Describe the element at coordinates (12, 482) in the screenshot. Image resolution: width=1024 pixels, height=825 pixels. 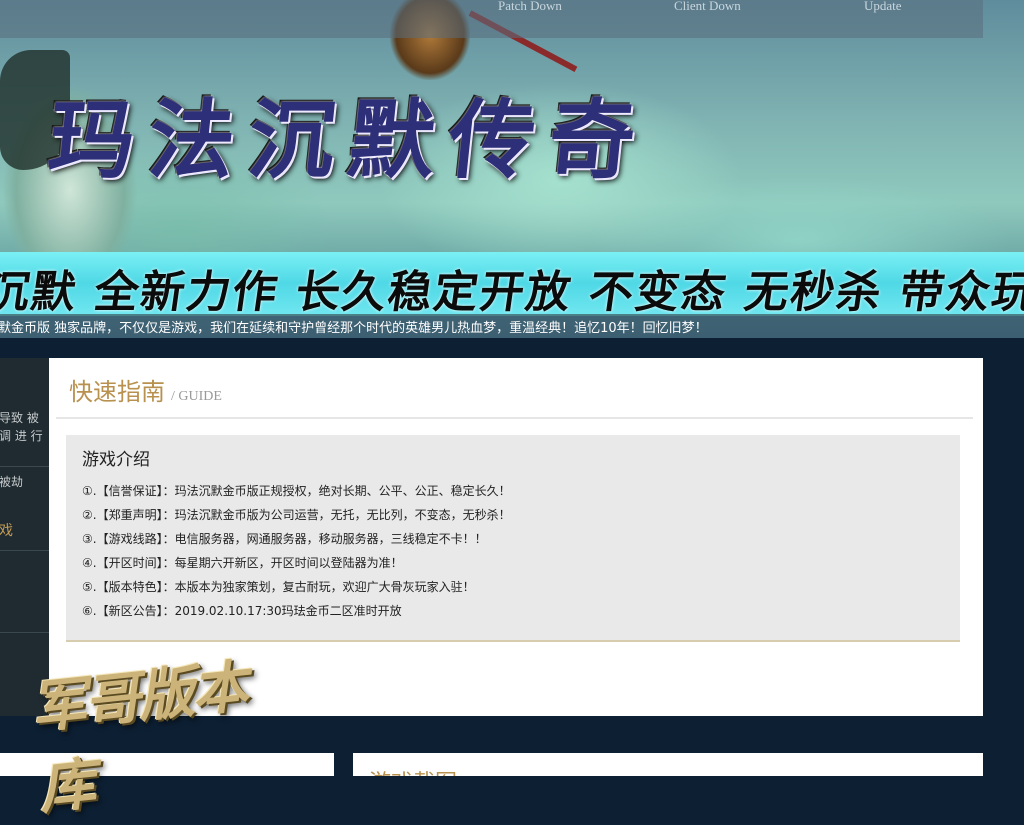
I see `sidebar-text-3: 被劫` at that location.